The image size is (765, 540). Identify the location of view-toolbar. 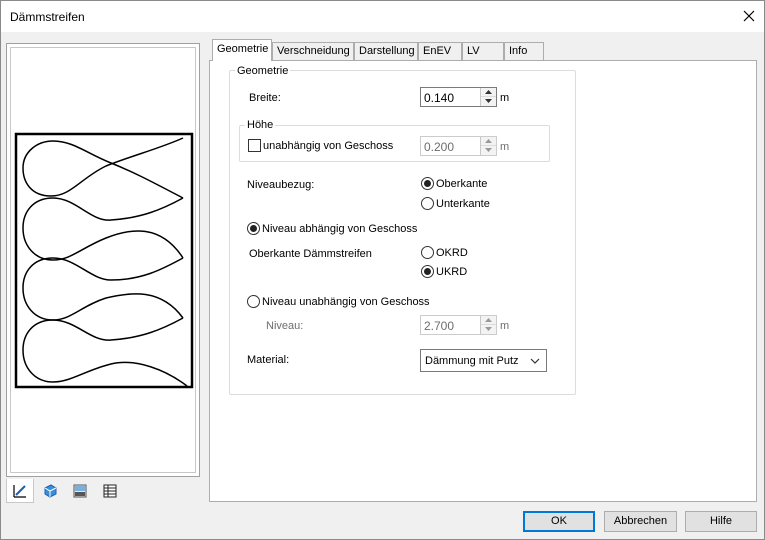
(103, 491).